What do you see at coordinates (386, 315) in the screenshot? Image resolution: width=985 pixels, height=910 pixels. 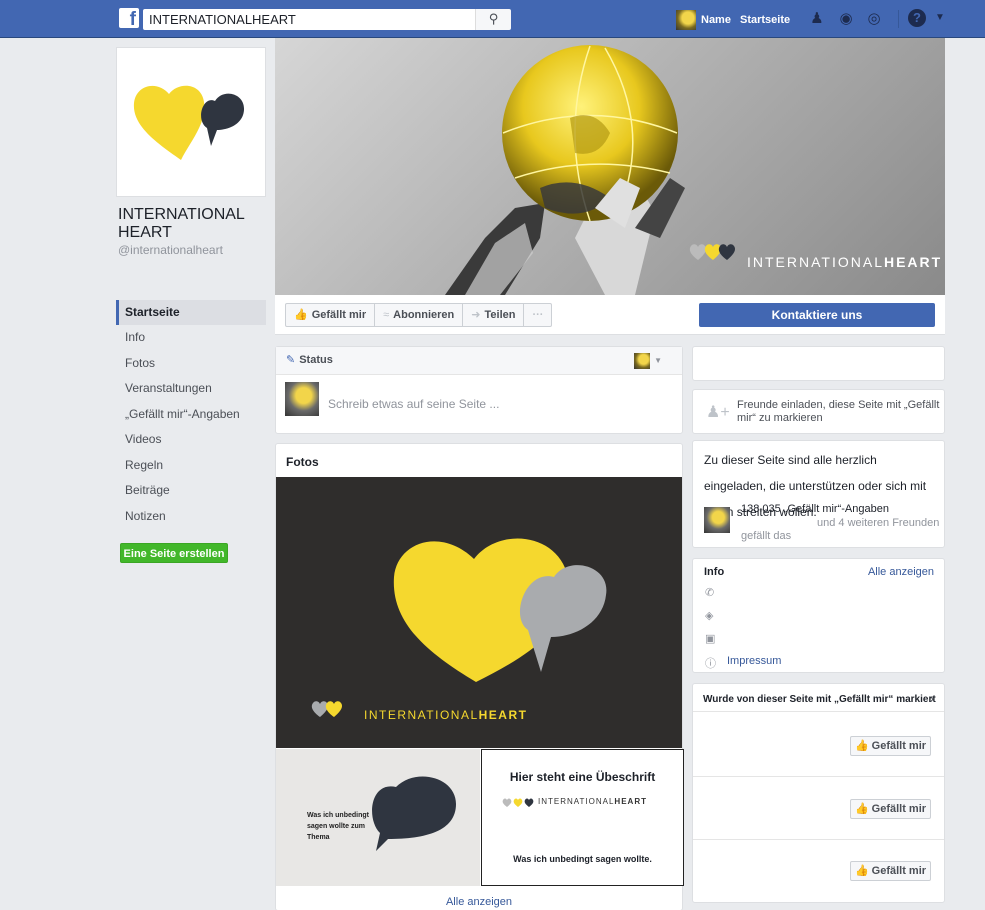 I see `rss-icon: ≈` at bounding box center [386, 315].